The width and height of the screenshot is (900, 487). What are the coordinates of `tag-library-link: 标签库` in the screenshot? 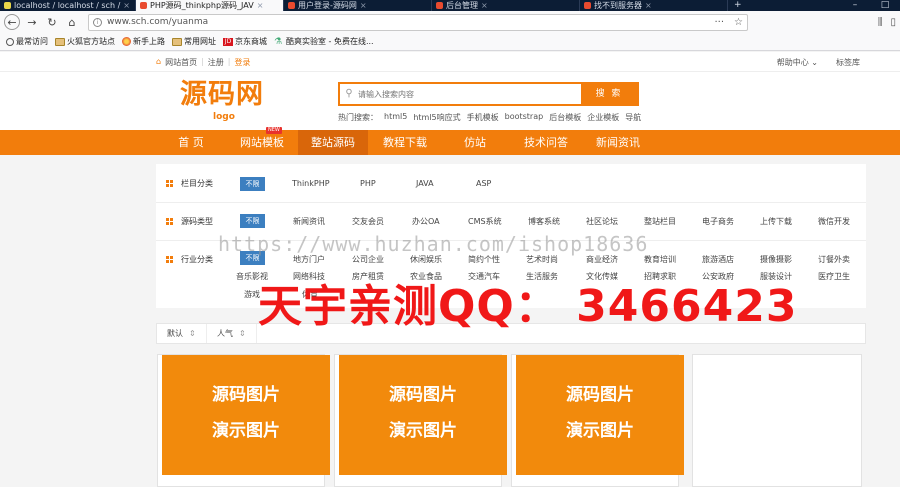 It's located at (848, 62).